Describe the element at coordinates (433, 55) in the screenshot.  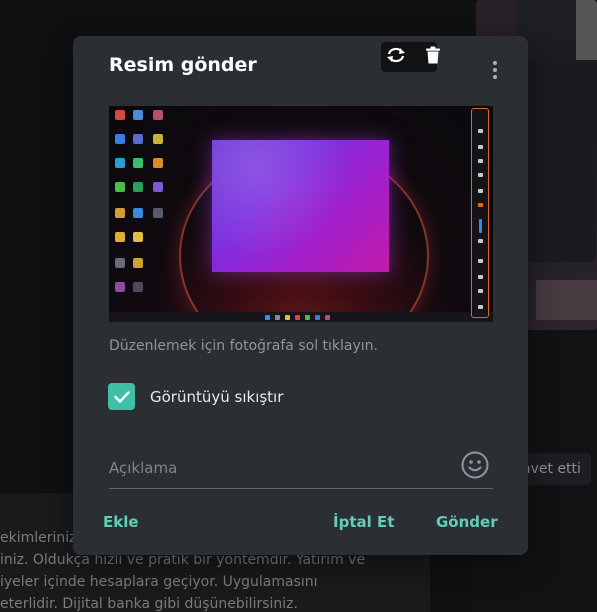
I see `trash-icon` at that location.